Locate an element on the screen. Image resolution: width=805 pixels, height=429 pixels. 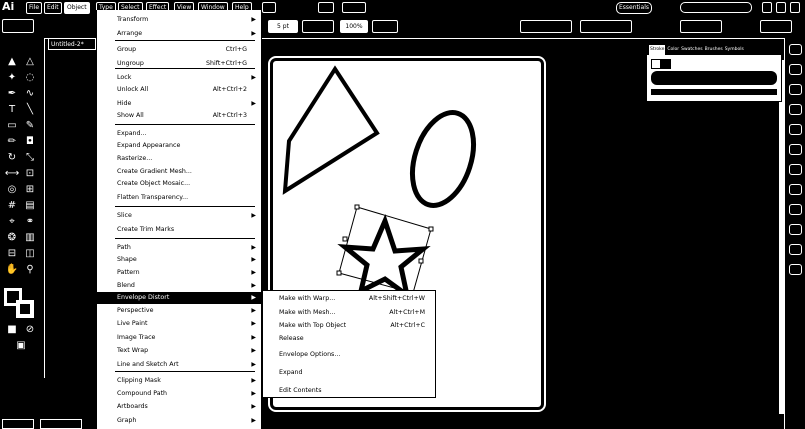
brush-dropdown is located at coordinates (318, 26).